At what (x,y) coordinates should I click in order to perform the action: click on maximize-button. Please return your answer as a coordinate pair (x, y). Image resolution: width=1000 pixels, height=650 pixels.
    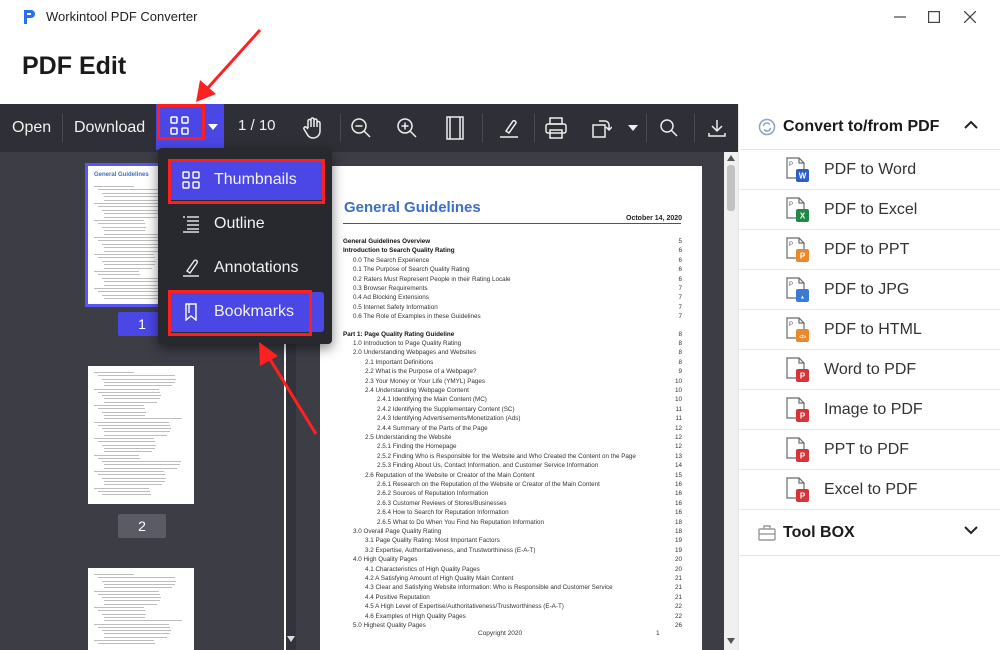
    Looking at the image, I should click on (934, 17).